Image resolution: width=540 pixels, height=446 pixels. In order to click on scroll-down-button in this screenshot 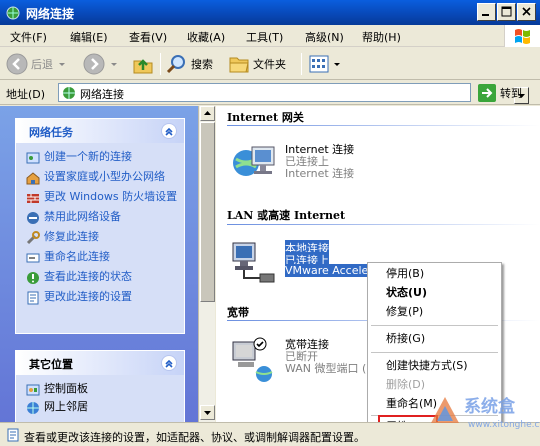, I will do `click(207, 412)`.